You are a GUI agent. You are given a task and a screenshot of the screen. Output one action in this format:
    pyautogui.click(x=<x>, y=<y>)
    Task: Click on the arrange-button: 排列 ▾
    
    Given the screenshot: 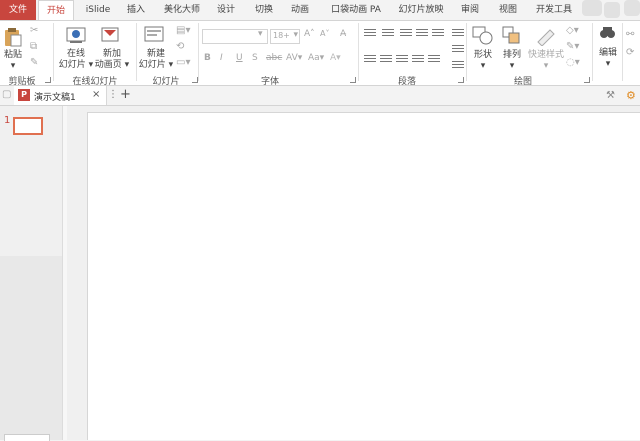 What is the action you would take?
    pyautogui.click(x=512, y=61)
    